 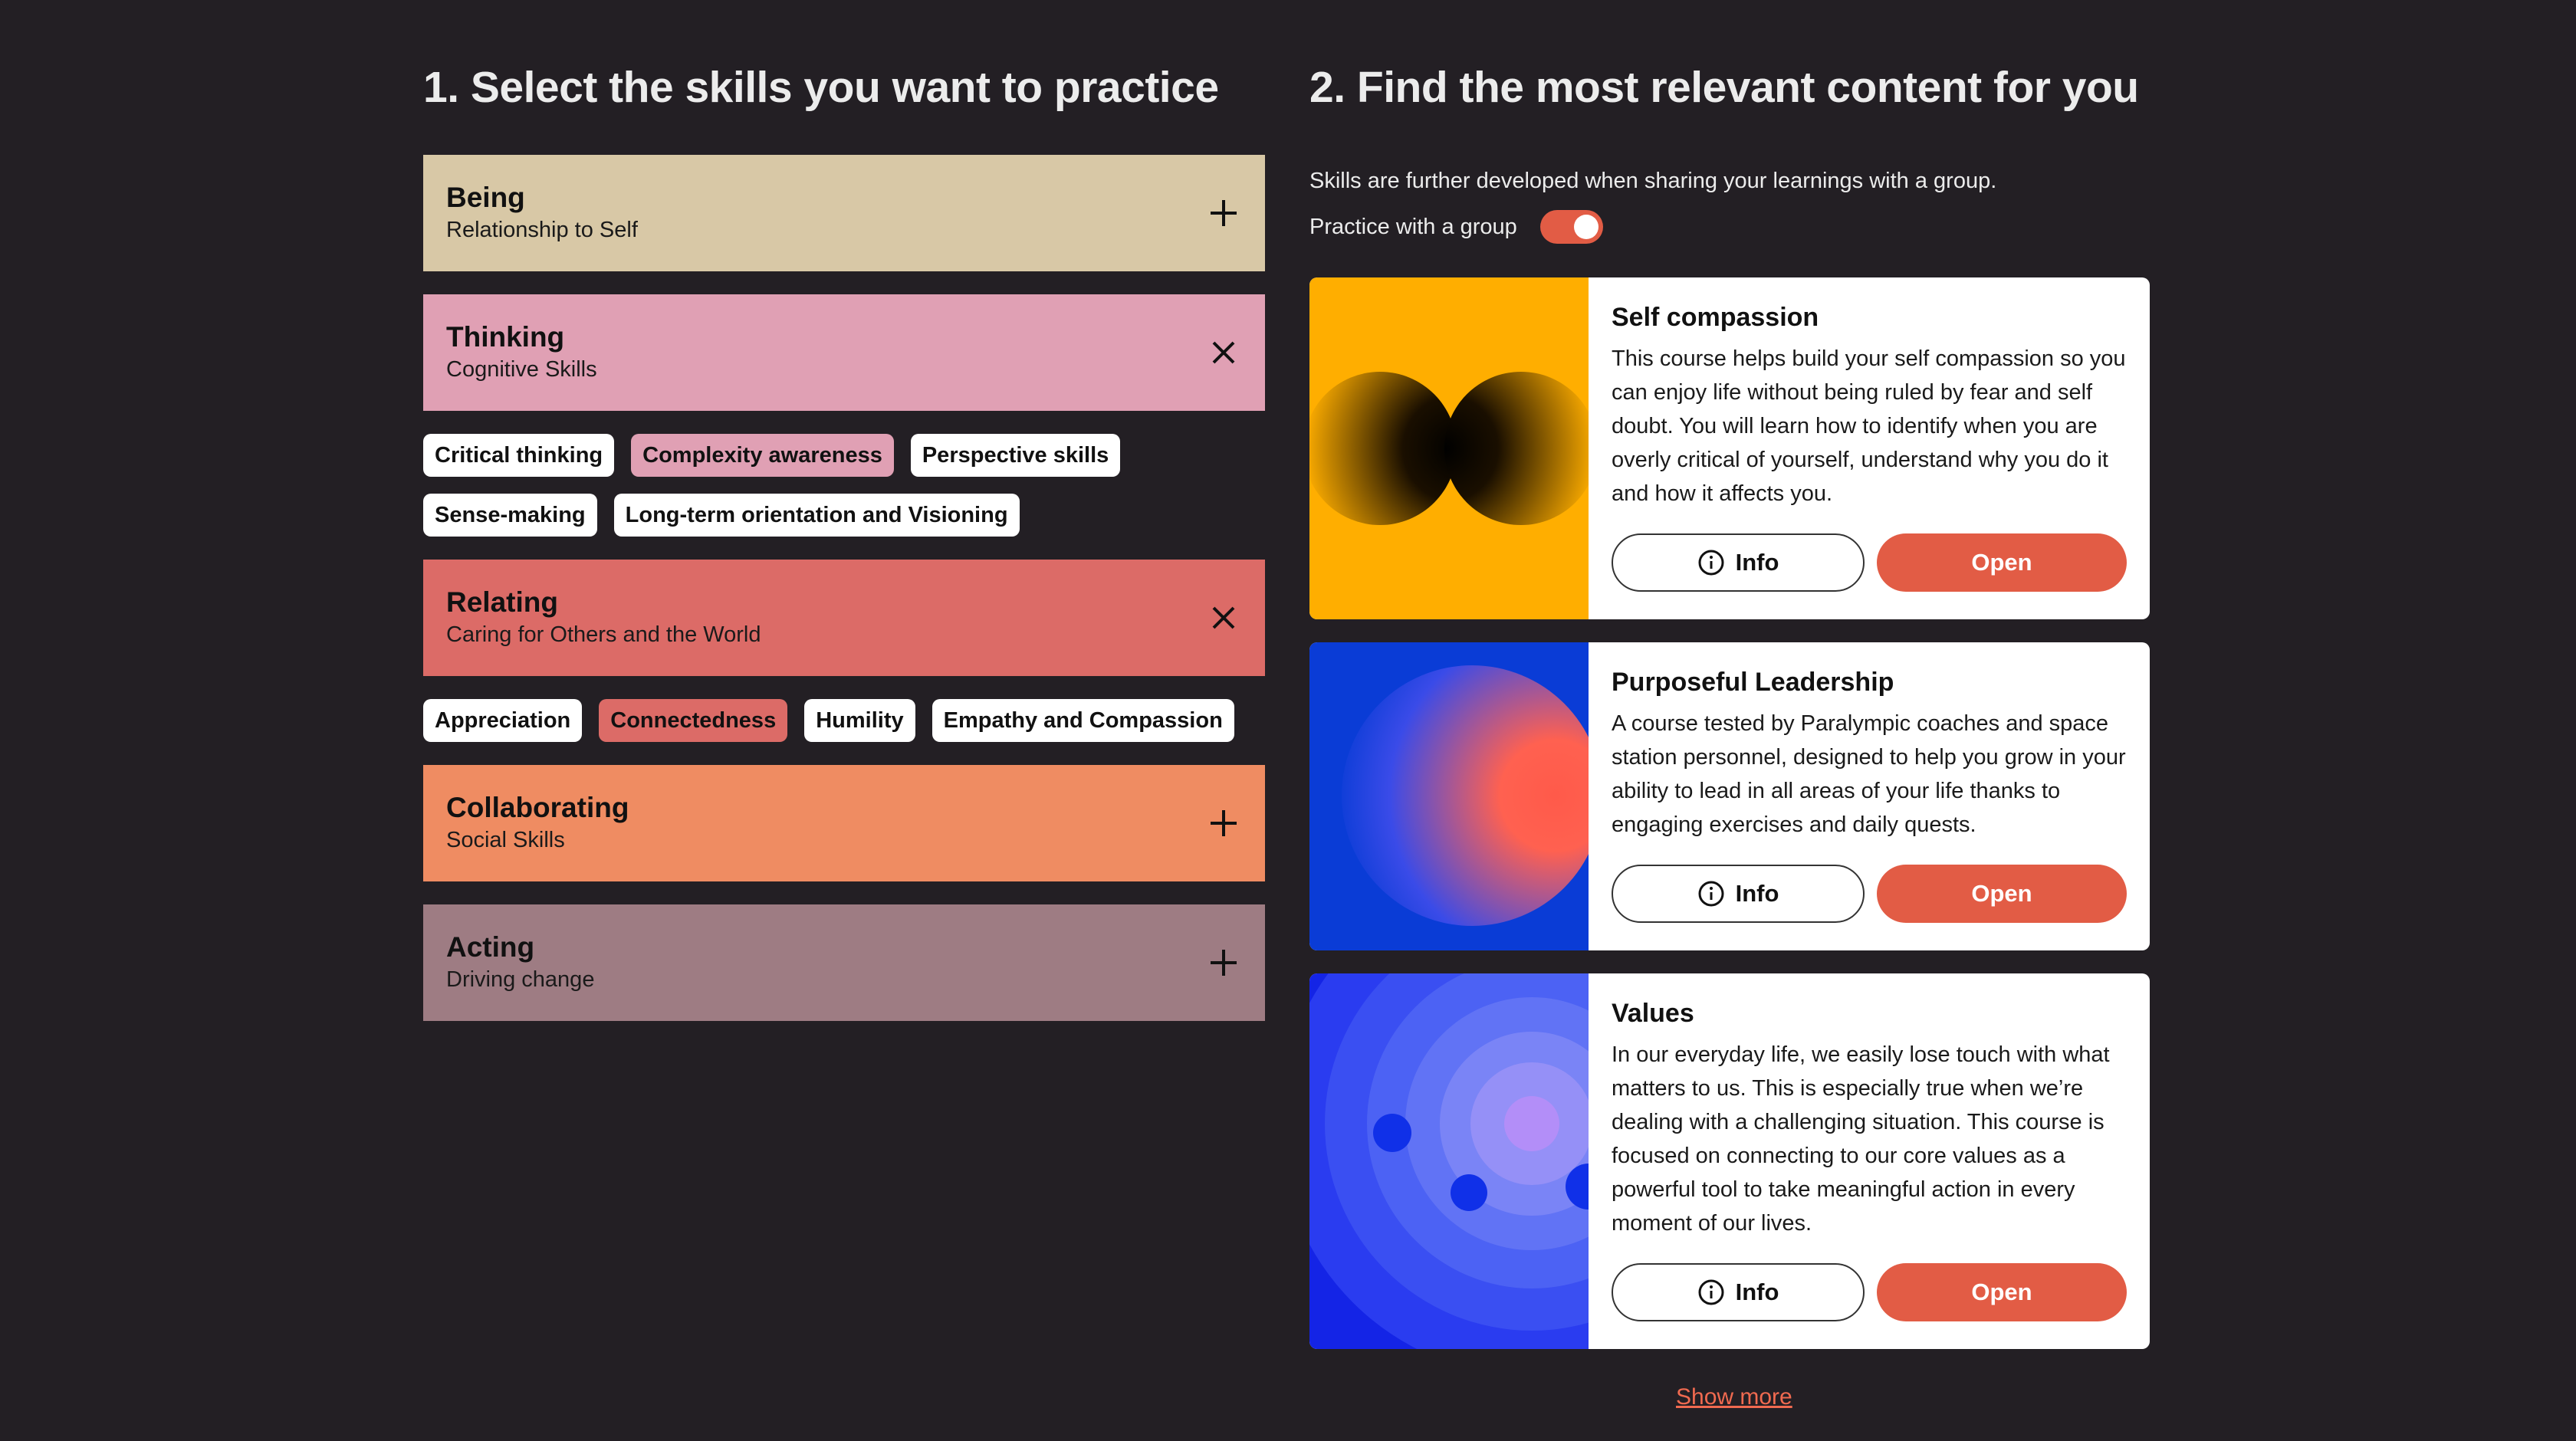 What do you see at coordinates (537, 808) in the screenshot?
I see `category-title: Collaborating` at bounding box center [537, 808].